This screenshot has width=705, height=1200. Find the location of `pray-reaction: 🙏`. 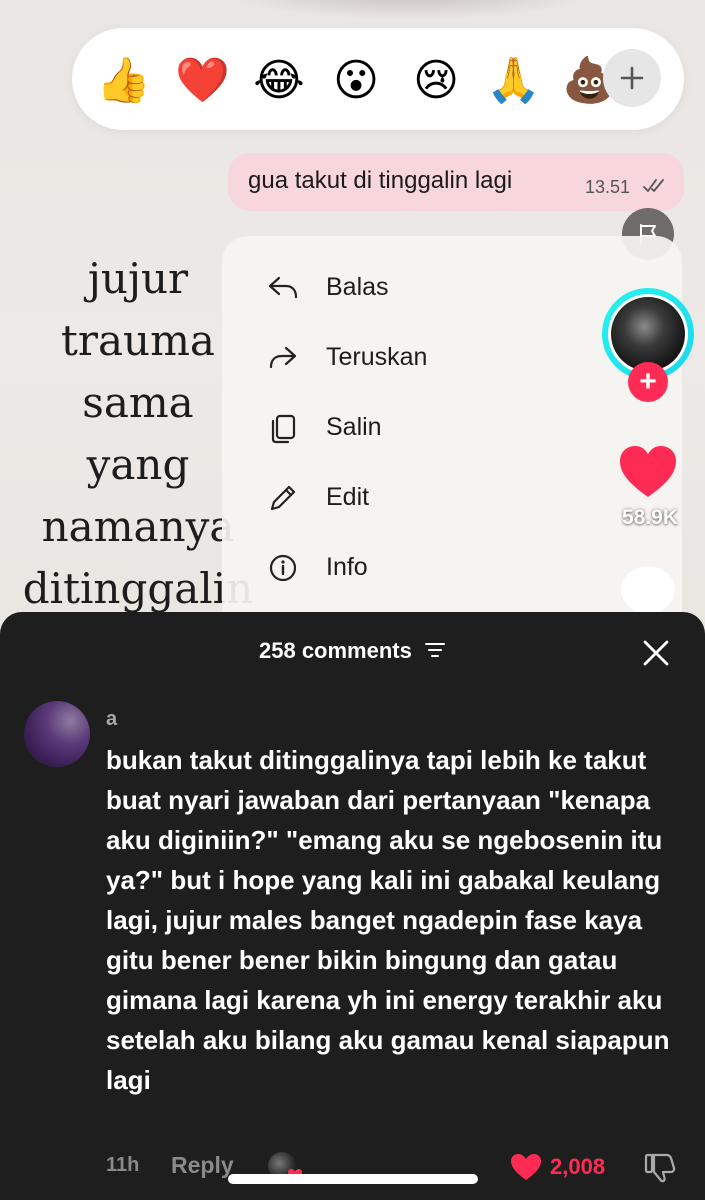

pray-reaction: 🙏 is located at coordinates (513, 81).